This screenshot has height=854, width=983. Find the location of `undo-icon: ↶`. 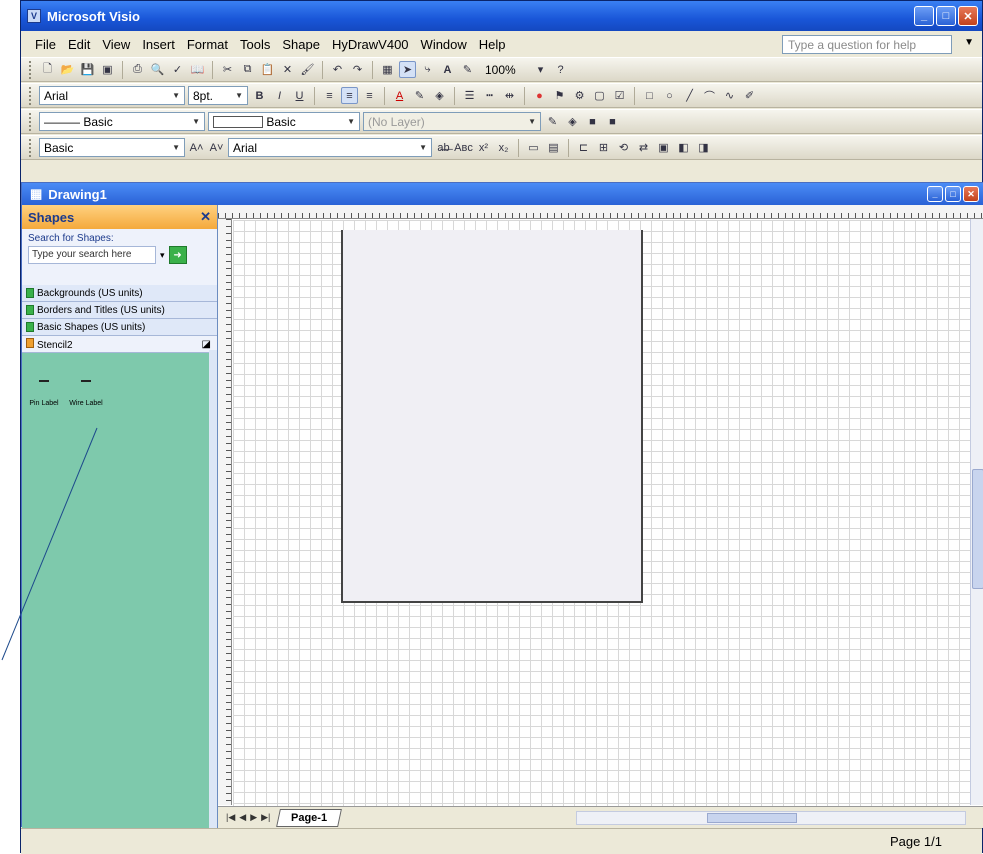

undo-icon: ↶ is located at coordinates (337, 69).